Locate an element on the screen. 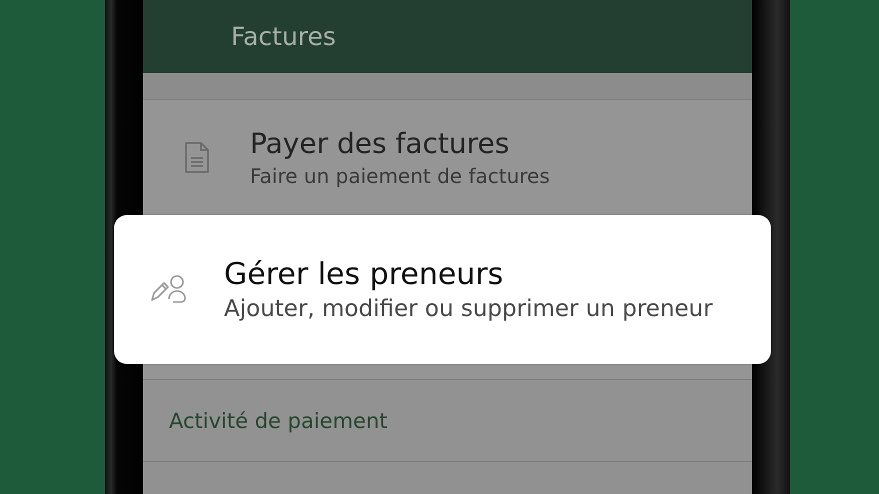  item-title: Payer des factures is located at coordinates (380, 143).